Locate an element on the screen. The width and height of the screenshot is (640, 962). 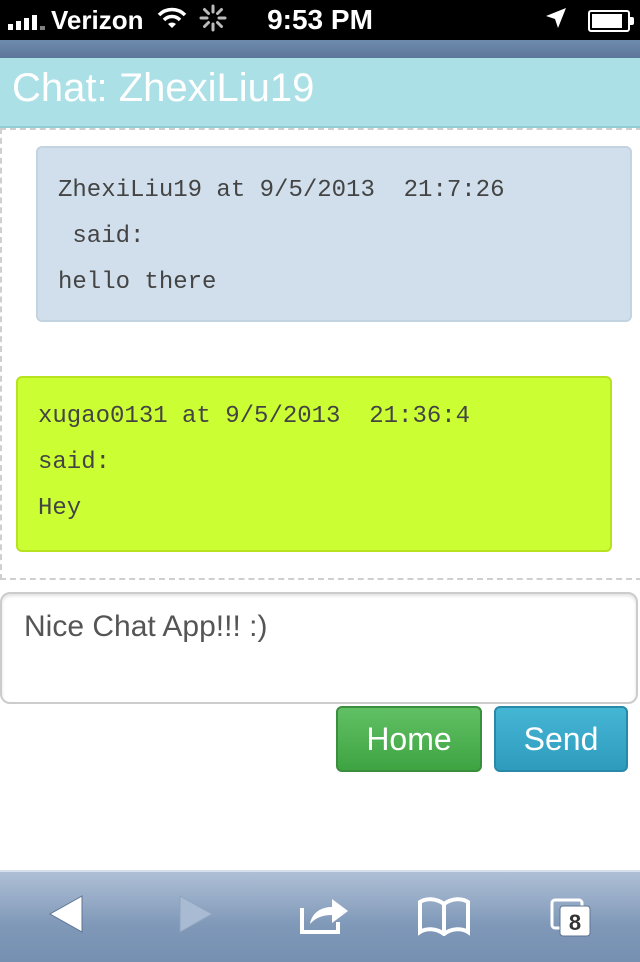
message-text: Hey is located at coordinates (60, 508).